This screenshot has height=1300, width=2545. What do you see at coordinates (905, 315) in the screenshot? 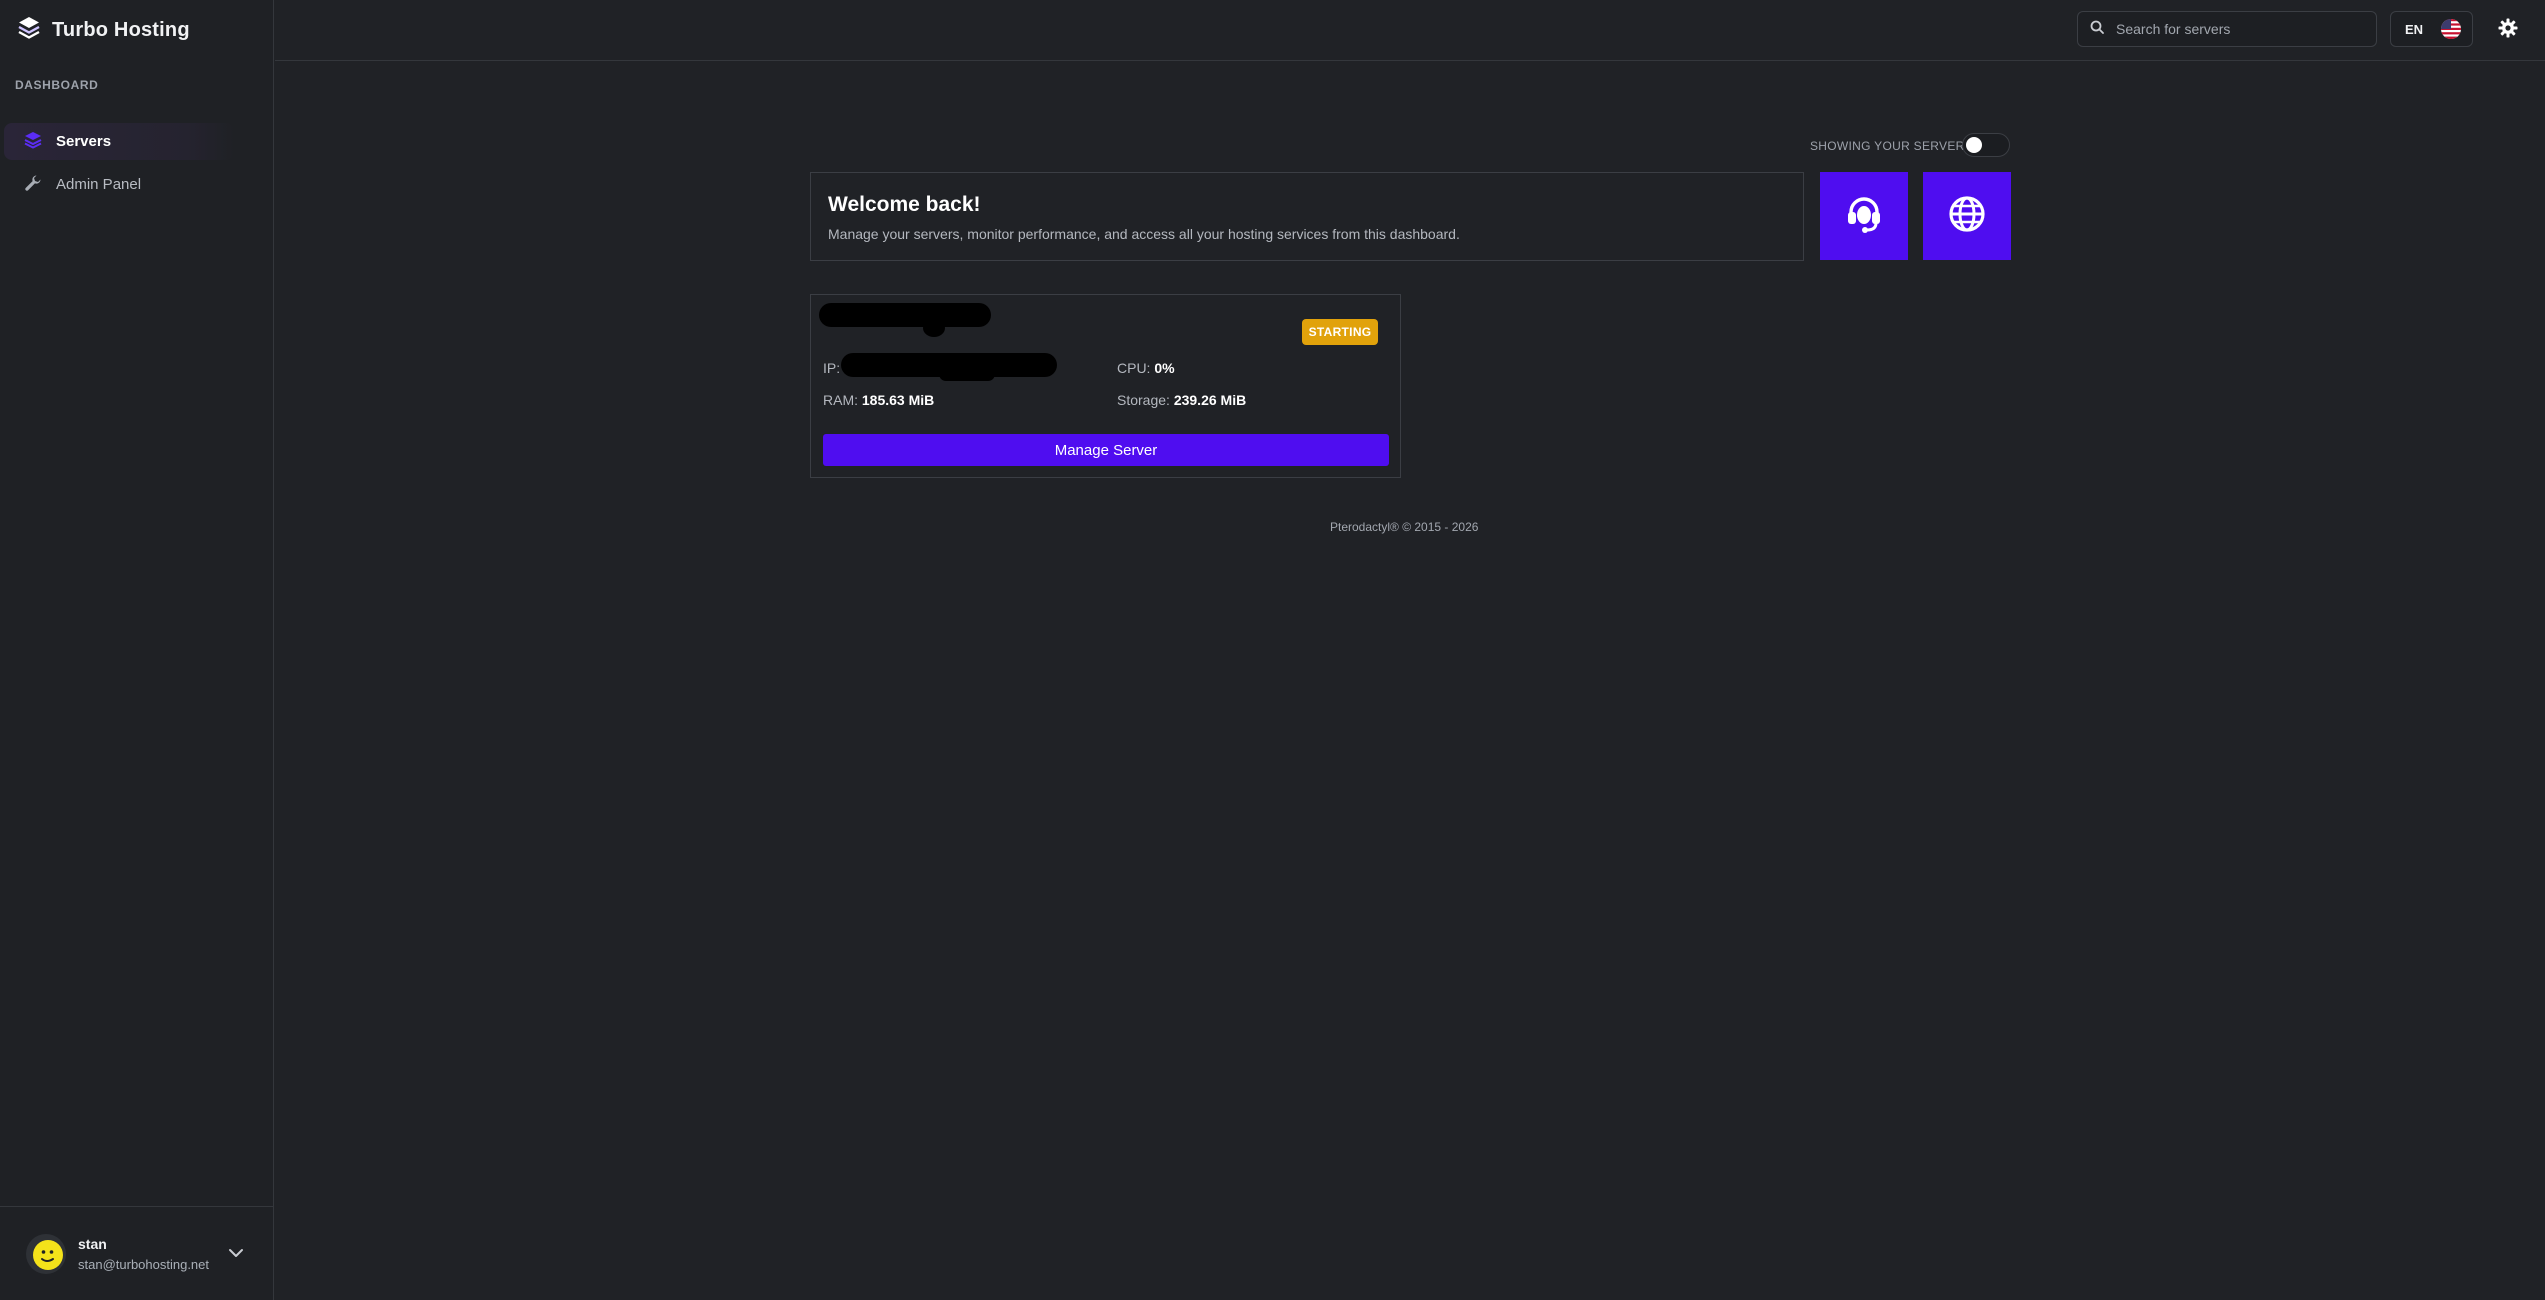
I see `redacted-server-name` at bounding box center [905, 315].